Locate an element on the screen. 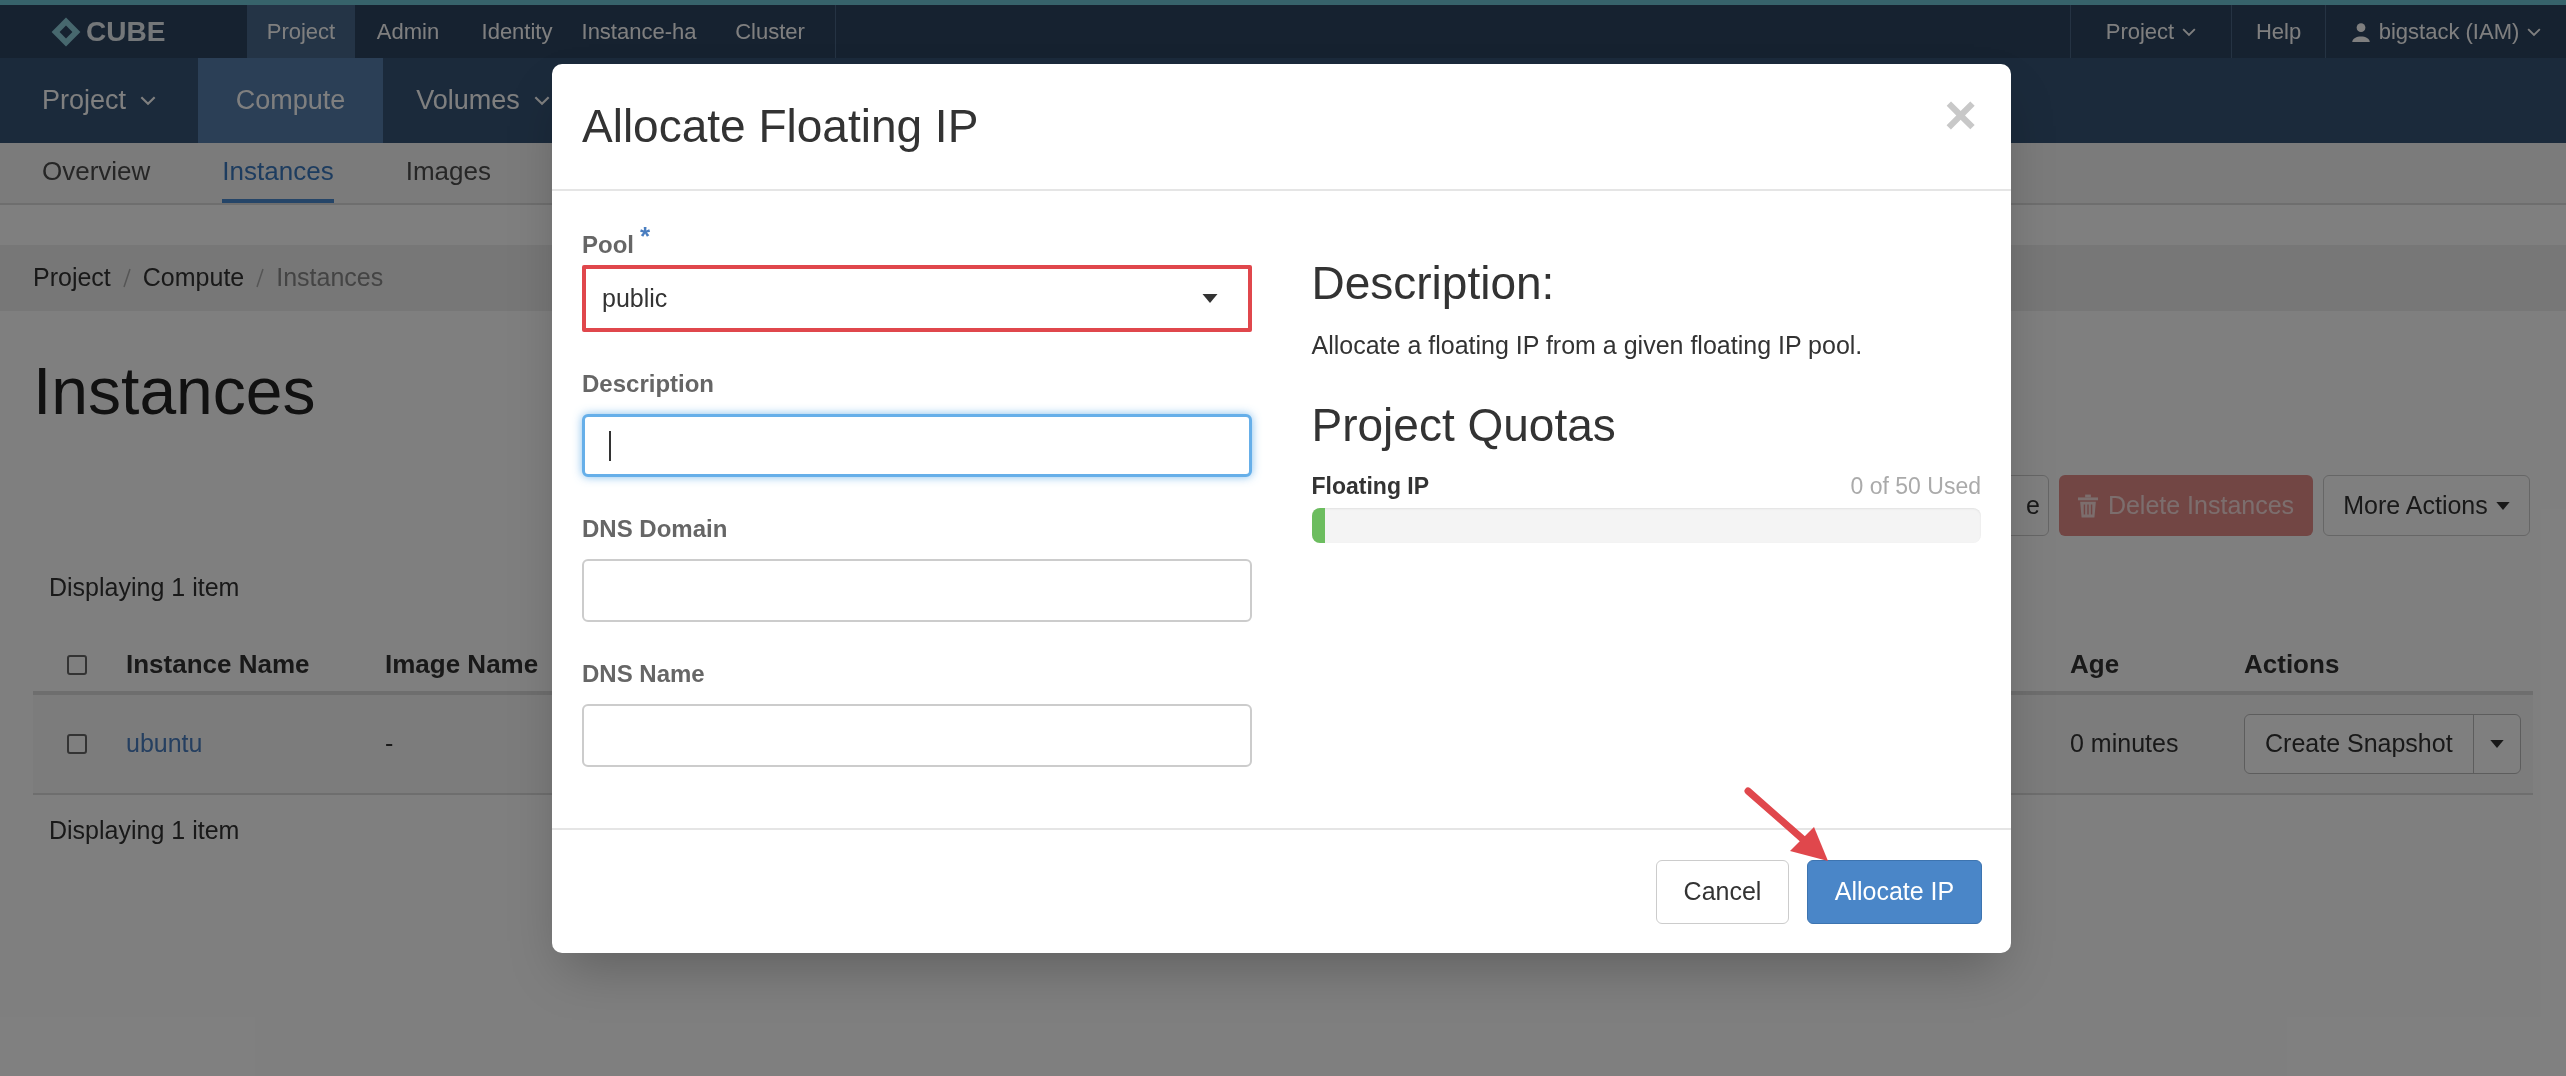  description-text: Allocate a floating IP from a given floating IP pool. is located at coordinates (1587, 345).